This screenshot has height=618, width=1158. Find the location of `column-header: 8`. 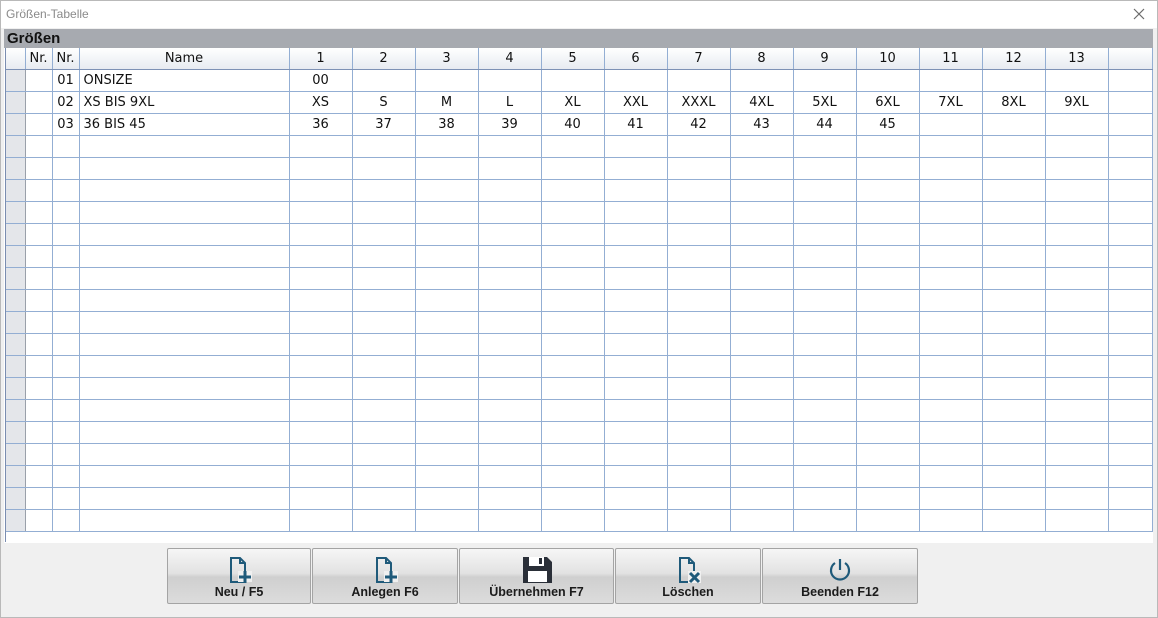

column-header: 8 is located at coordinates (762, 59).